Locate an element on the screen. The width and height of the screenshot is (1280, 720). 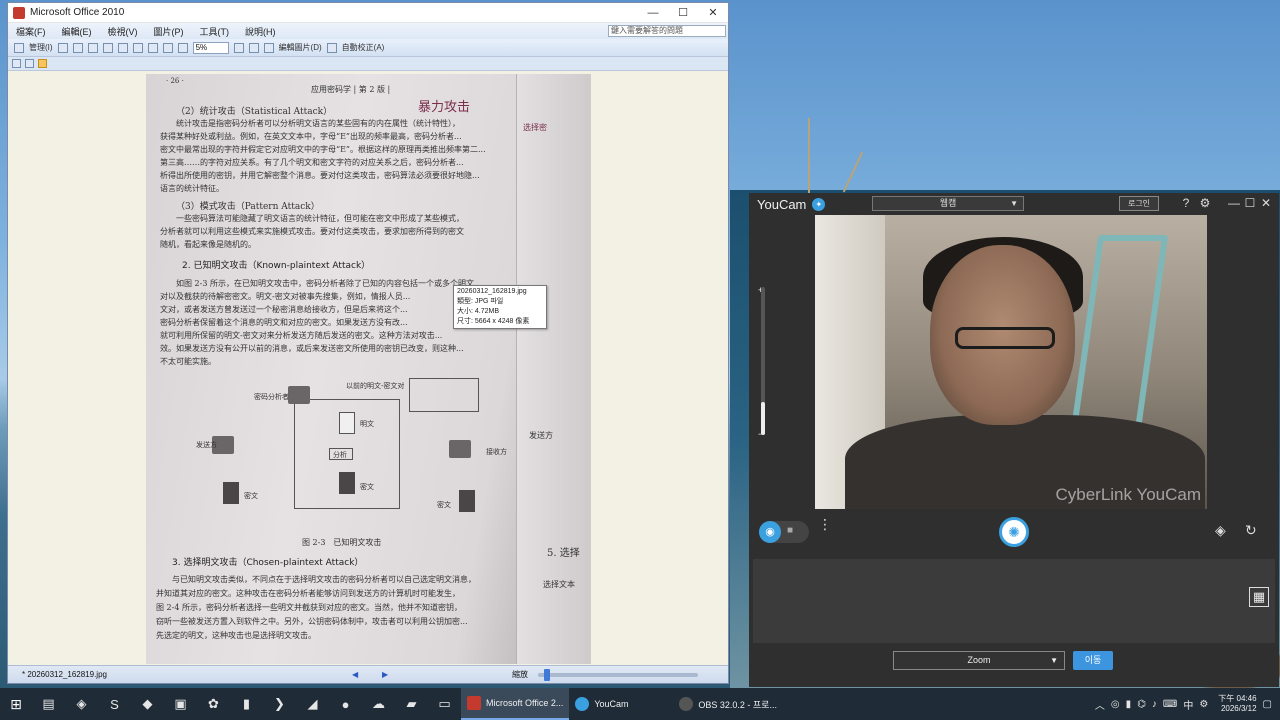
folder-icon: ▭ is located at coordinates (444, 704).